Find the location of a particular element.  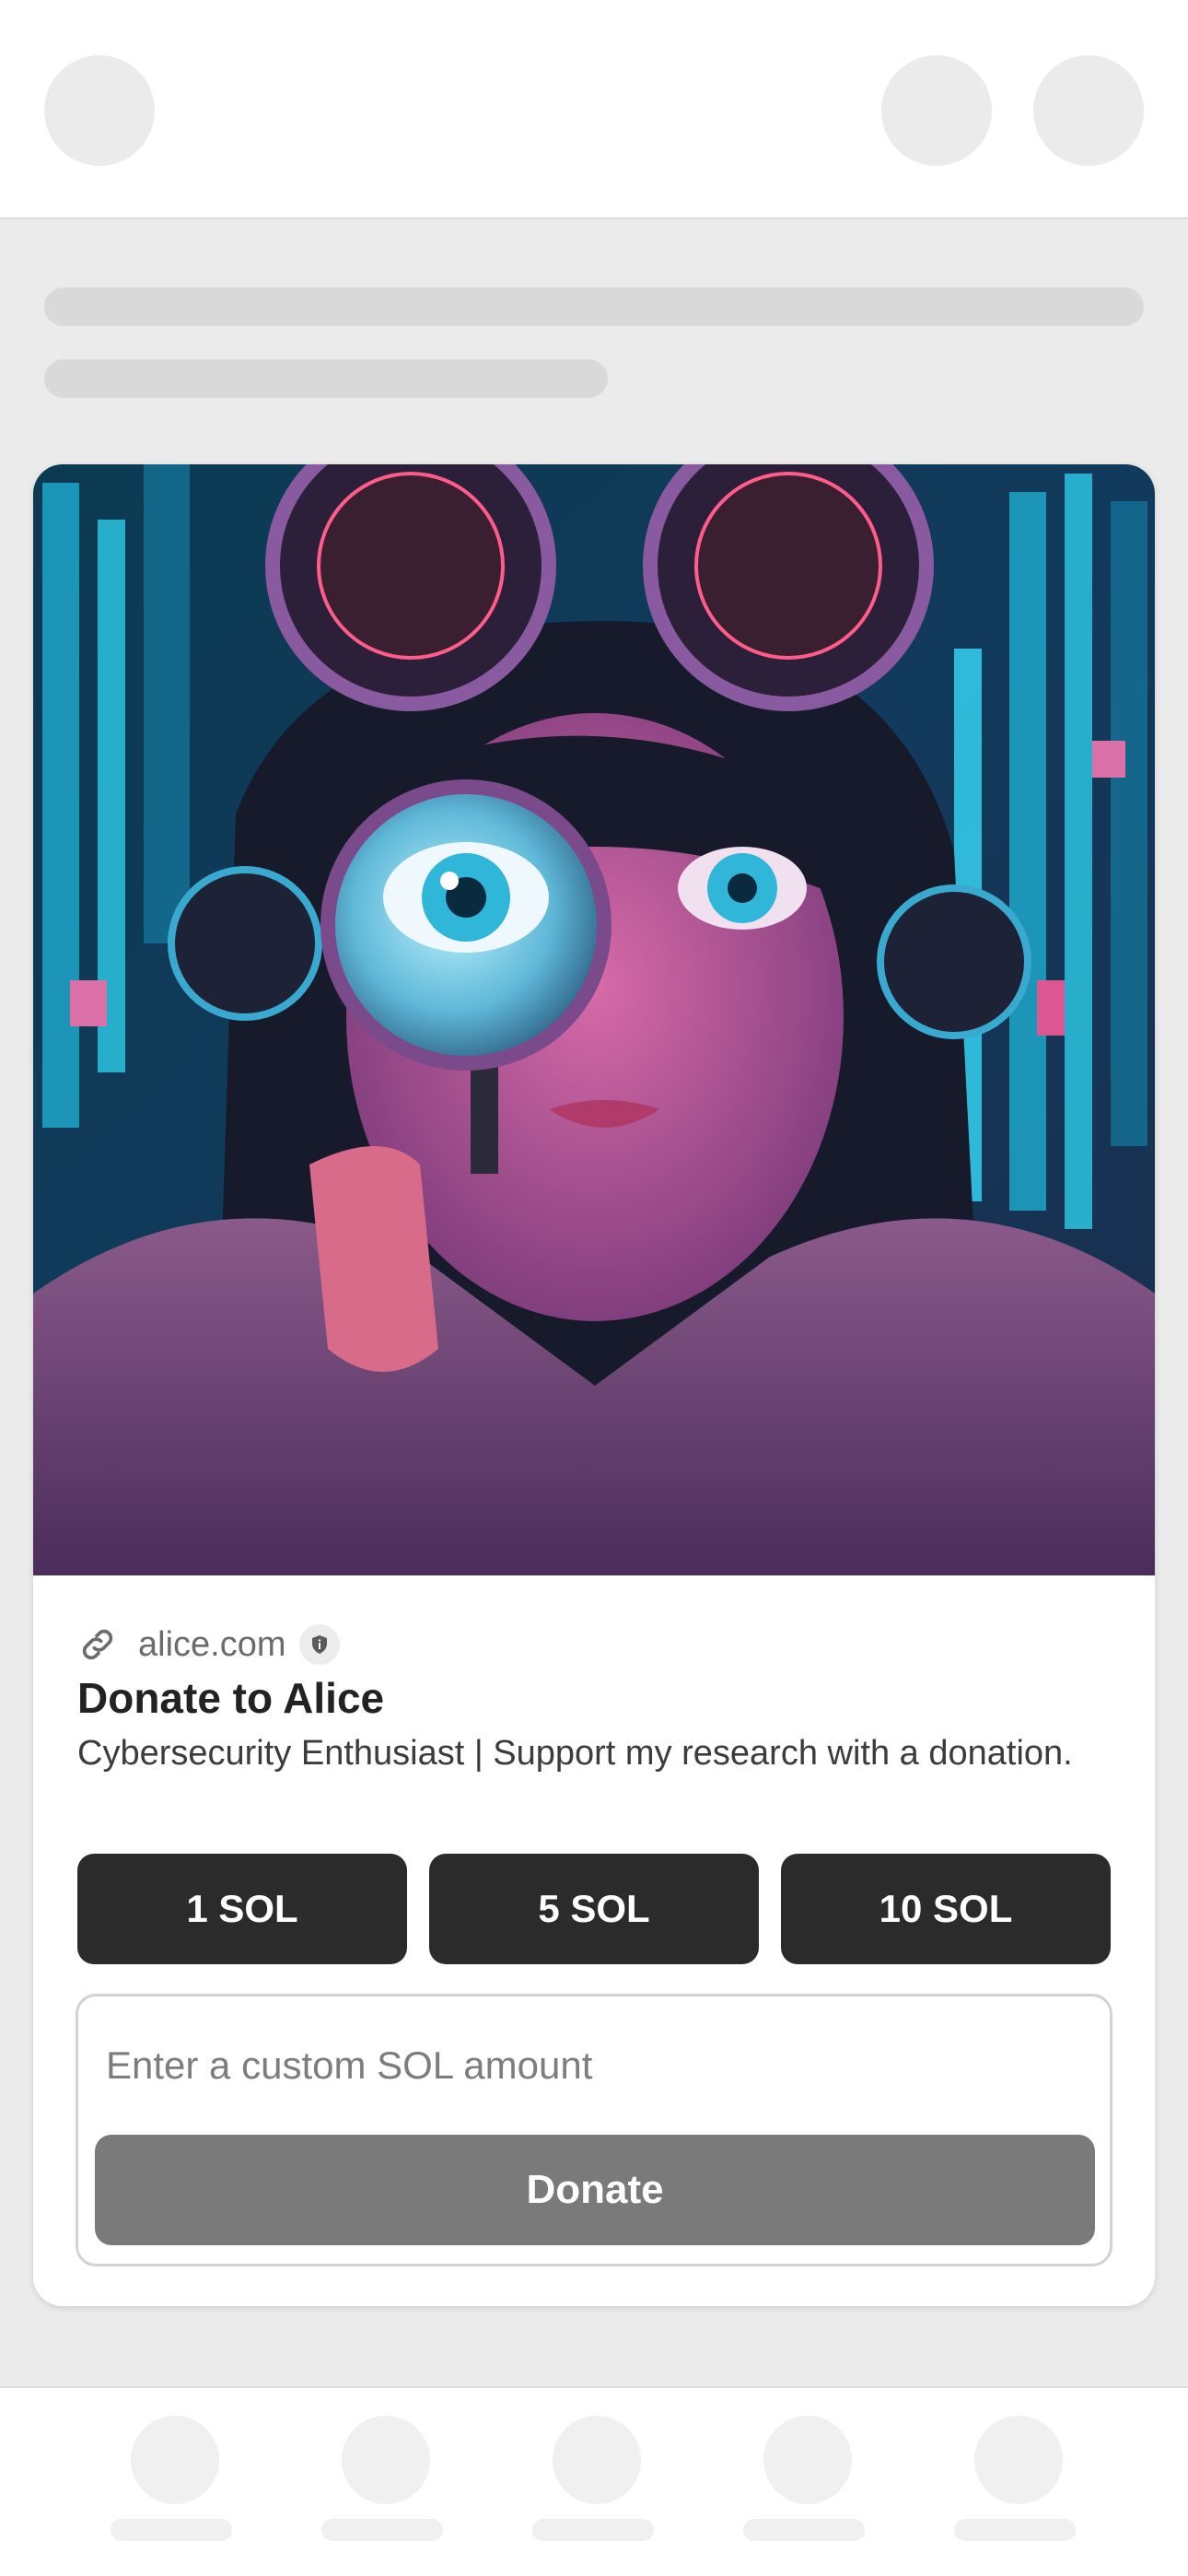

domain-label: alice.com is located at coordinates (212, 1645).